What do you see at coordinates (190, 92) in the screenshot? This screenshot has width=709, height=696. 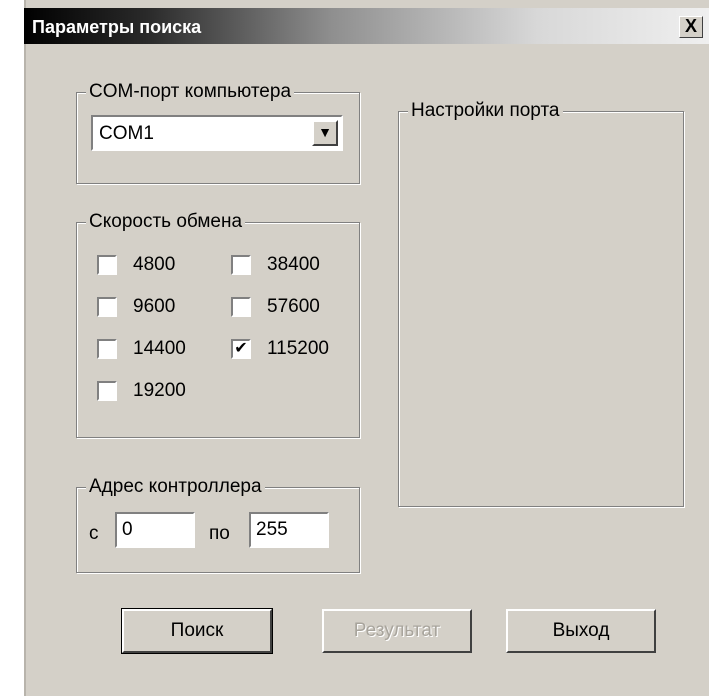 I see `com-port-legend: COM-порт компьютера` at bounding box center [190, 92].